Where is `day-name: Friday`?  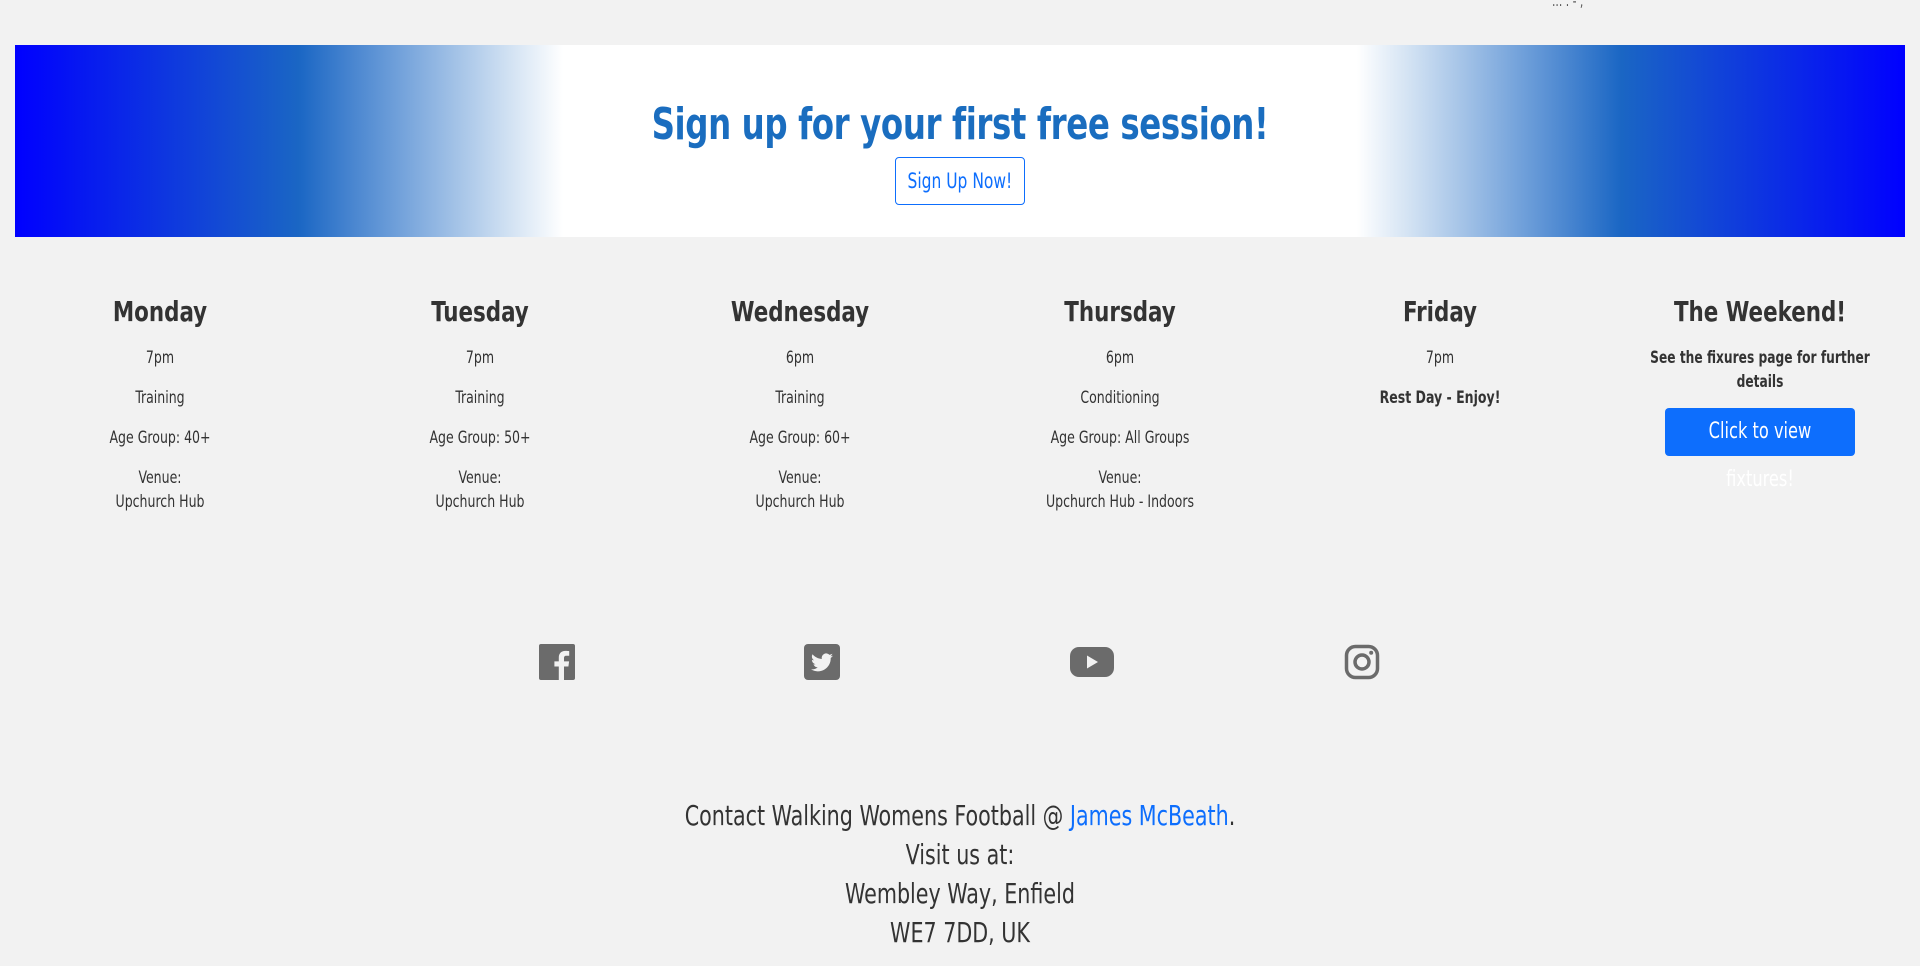 day-name: Friday is located at coordinates (1440, 311).